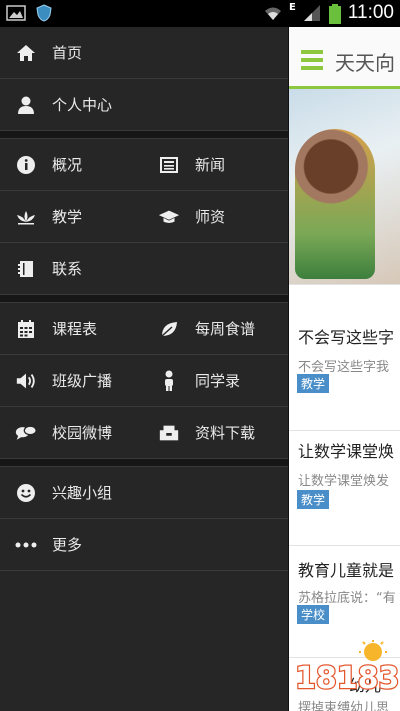 Image resolution: width=400 pixels, height=711 pixels. I want to click on drawer-row: 班级广播 同学录, so click(144, 381).